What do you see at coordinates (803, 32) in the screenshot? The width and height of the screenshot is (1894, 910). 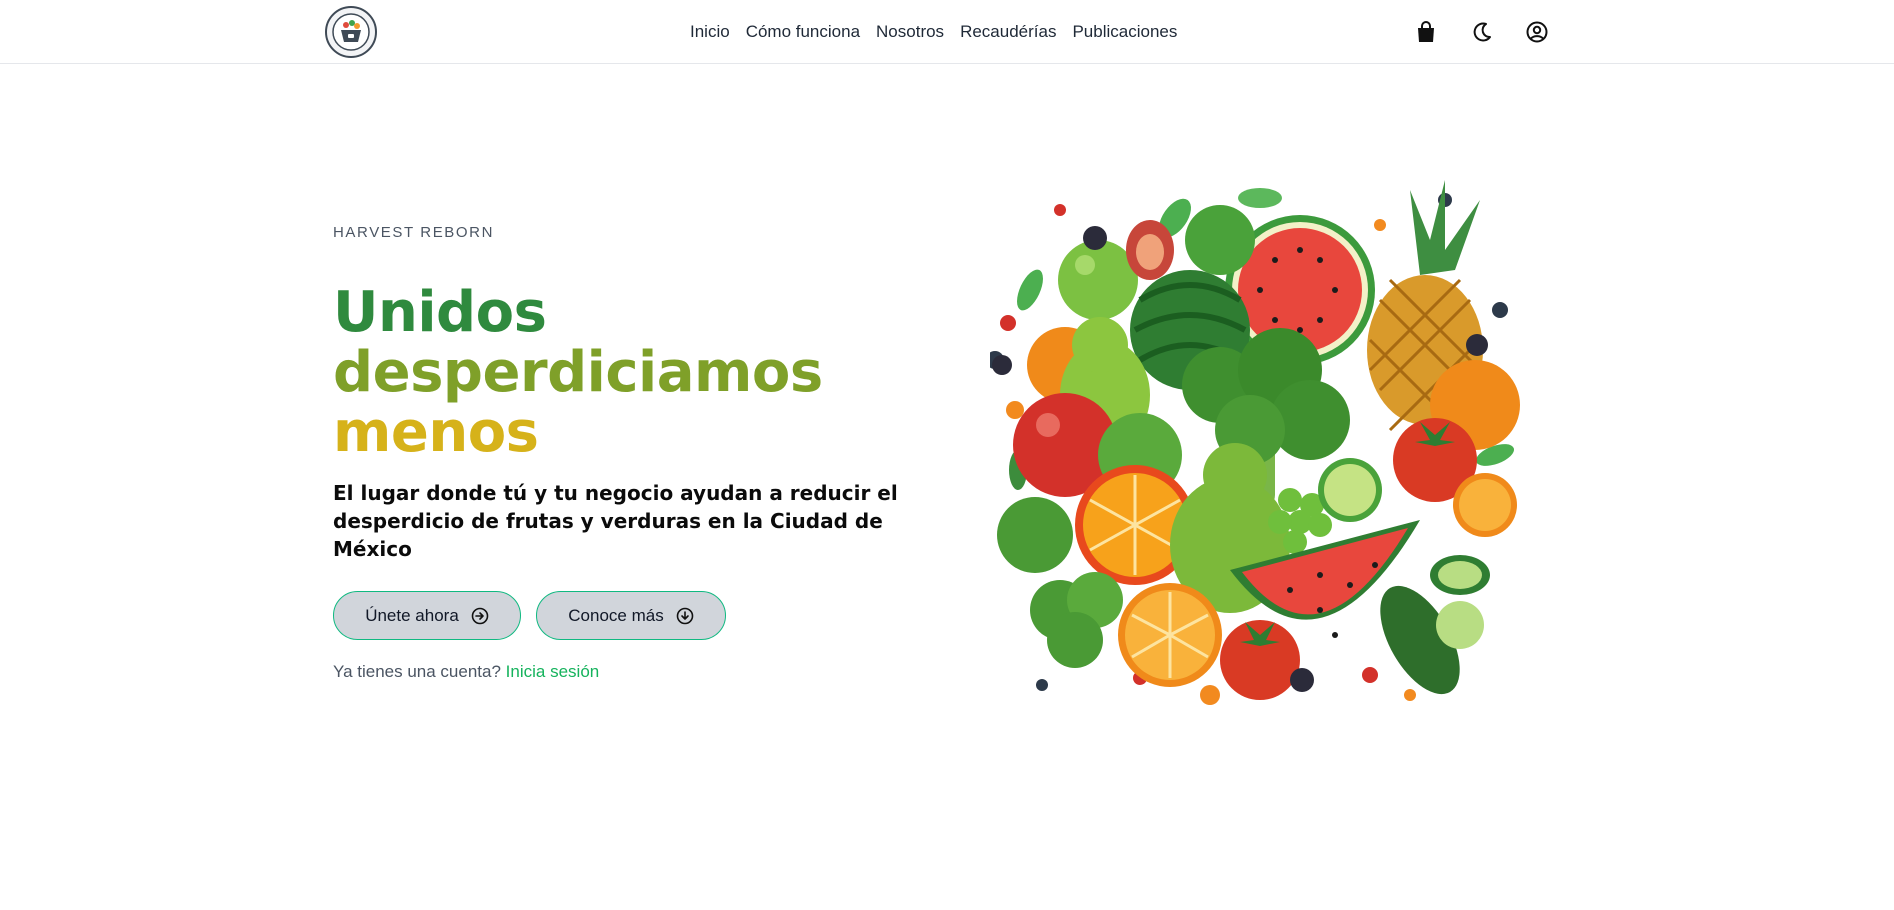 I see `nav-como-funciona: Cómo funciona` at bounding box center [803, 32].